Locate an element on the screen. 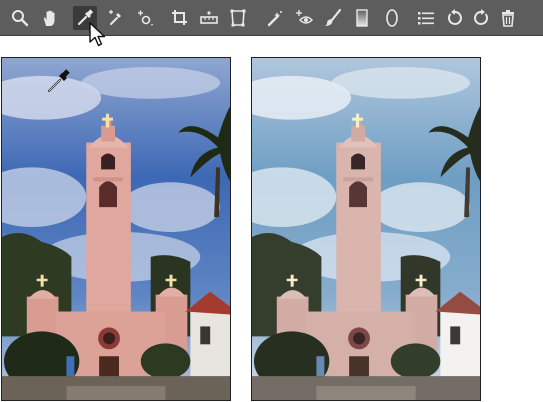 The image size is (543, 402). straighten-icon is located at coordinates (209, 17).